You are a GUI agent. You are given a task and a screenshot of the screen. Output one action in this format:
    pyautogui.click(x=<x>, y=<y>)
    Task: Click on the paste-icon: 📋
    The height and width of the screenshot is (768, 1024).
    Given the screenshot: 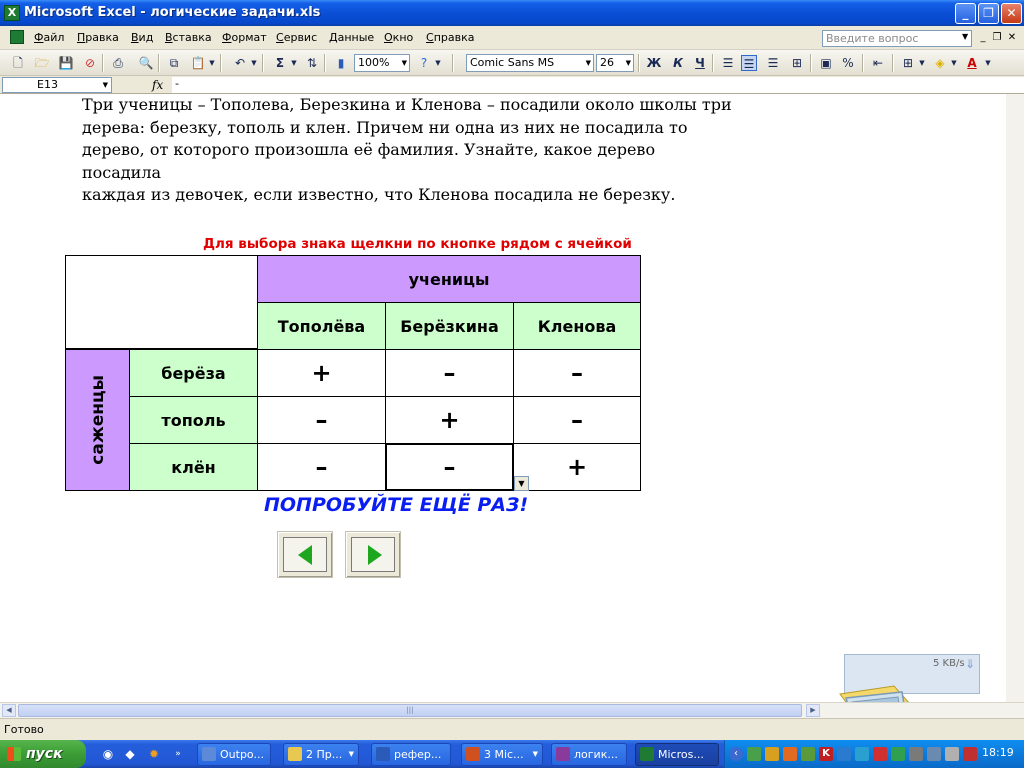 What is the action you would take?
    pyautogui.click(x=198, y=63)
    